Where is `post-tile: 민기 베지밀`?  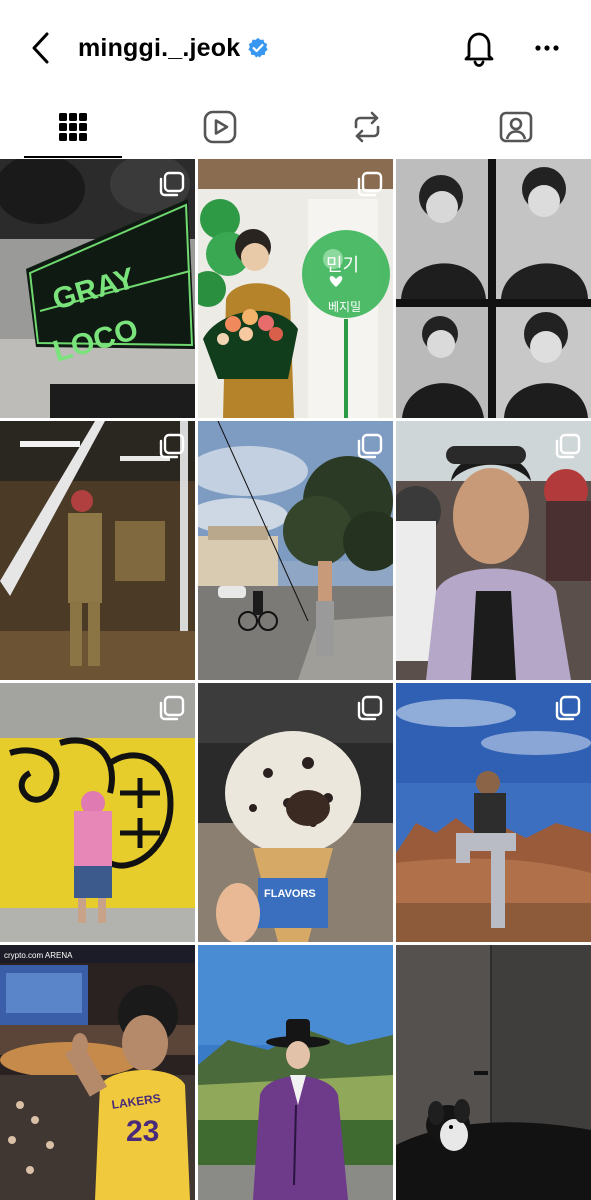
post-tile: 민기 베지밀 is located at coordinates (295, 288).